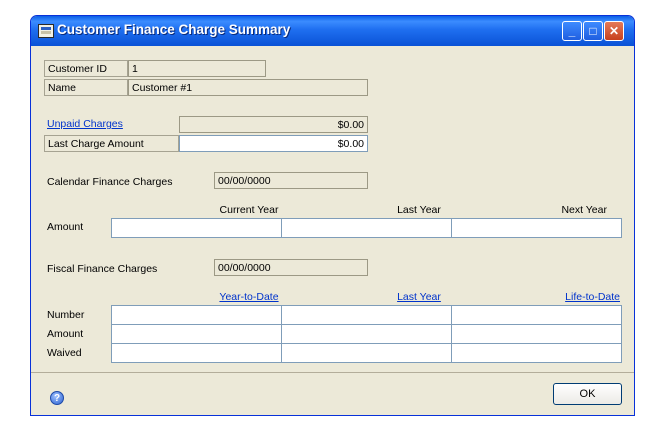 The width and height of the screenshot is (663, 431). What do you see at coordinates (593, 31) in the screenshot?
I see `maximize-button: □` at bounding box center [593, 31].